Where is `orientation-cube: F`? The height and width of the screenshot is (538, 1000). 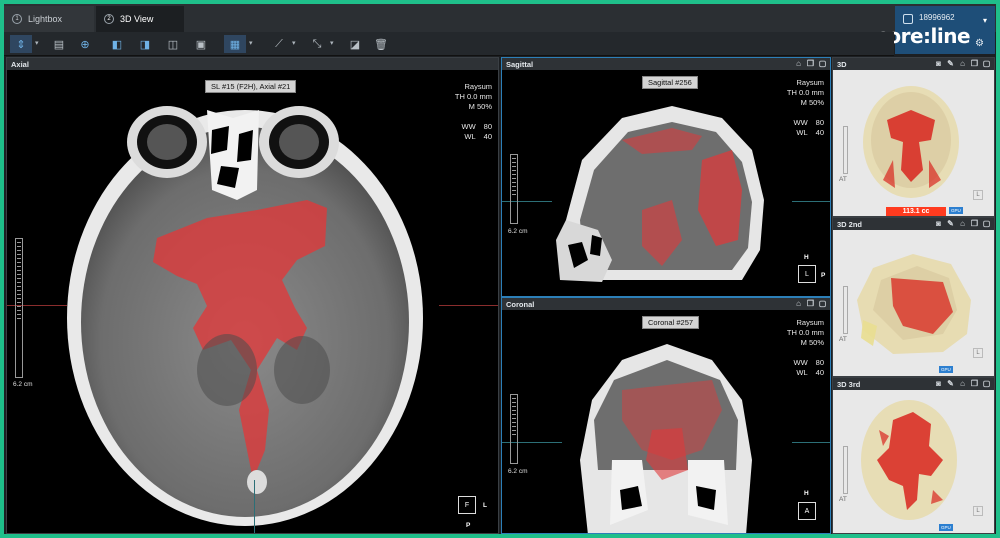
orientation-cube: F is located at coordinates (467, 505).